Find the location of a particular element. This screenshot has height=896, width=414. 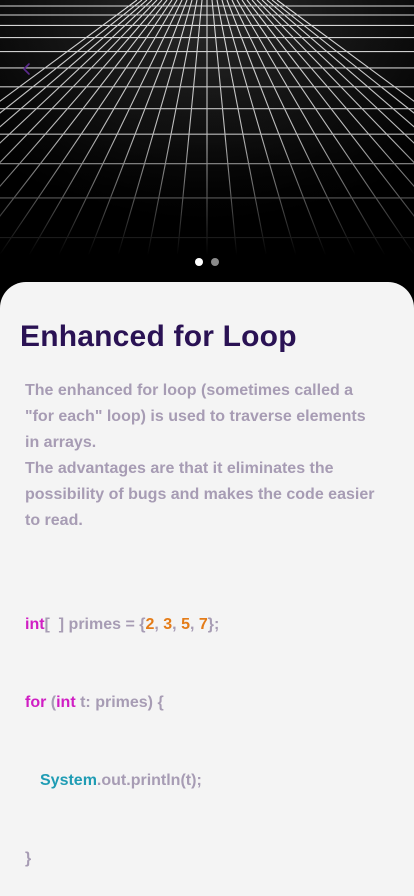

code-number: 5 is located at coordinates (185, 624).